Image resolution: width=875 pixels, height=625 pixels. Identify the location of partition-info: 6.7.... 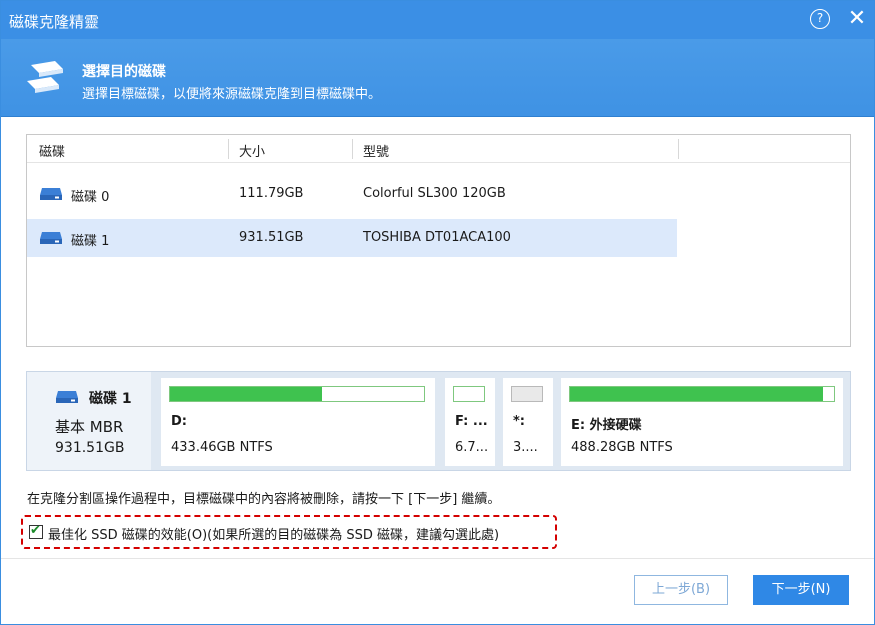
(472, 447).